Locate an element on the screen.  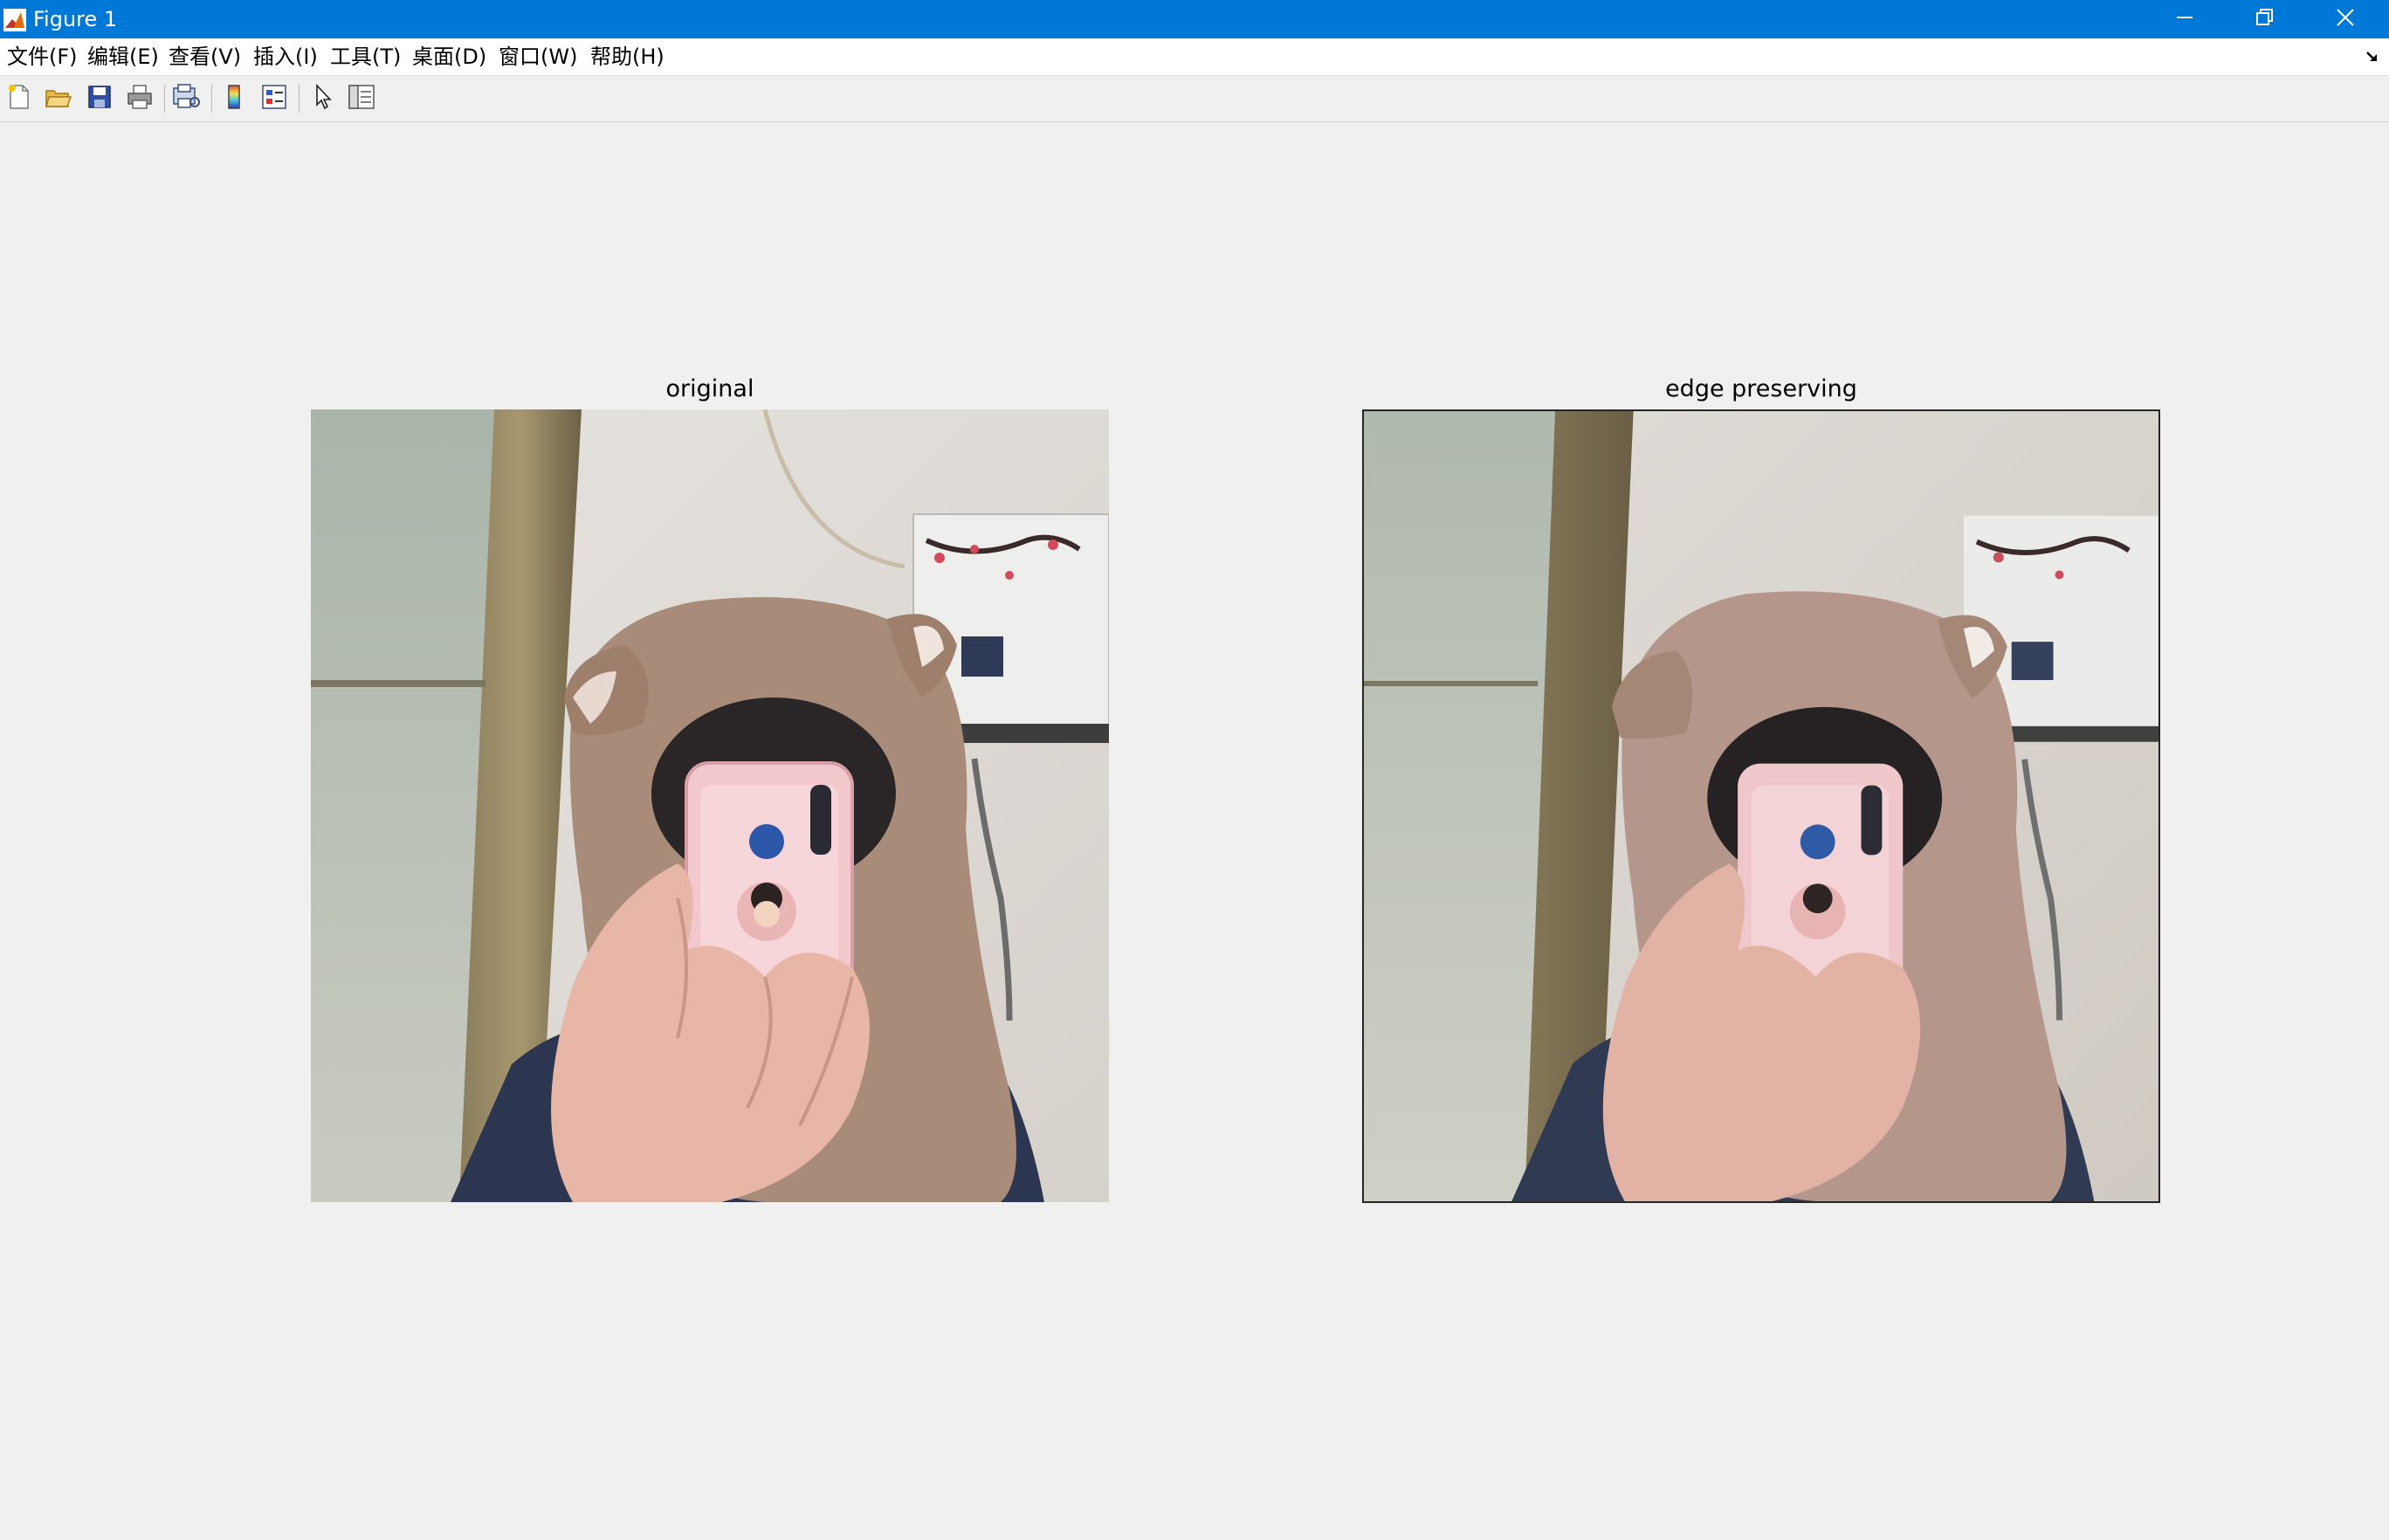
menu-edit: 编辑(E) is located at coordinates (123, 56).